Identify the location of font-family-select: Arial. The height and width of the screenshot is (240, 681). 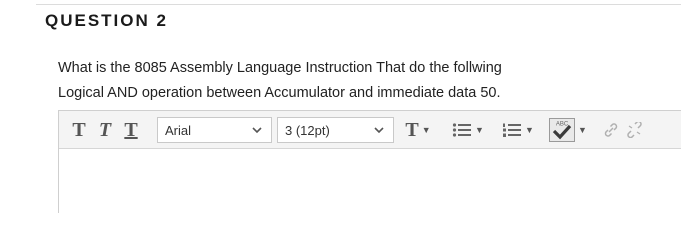
(214, 130).